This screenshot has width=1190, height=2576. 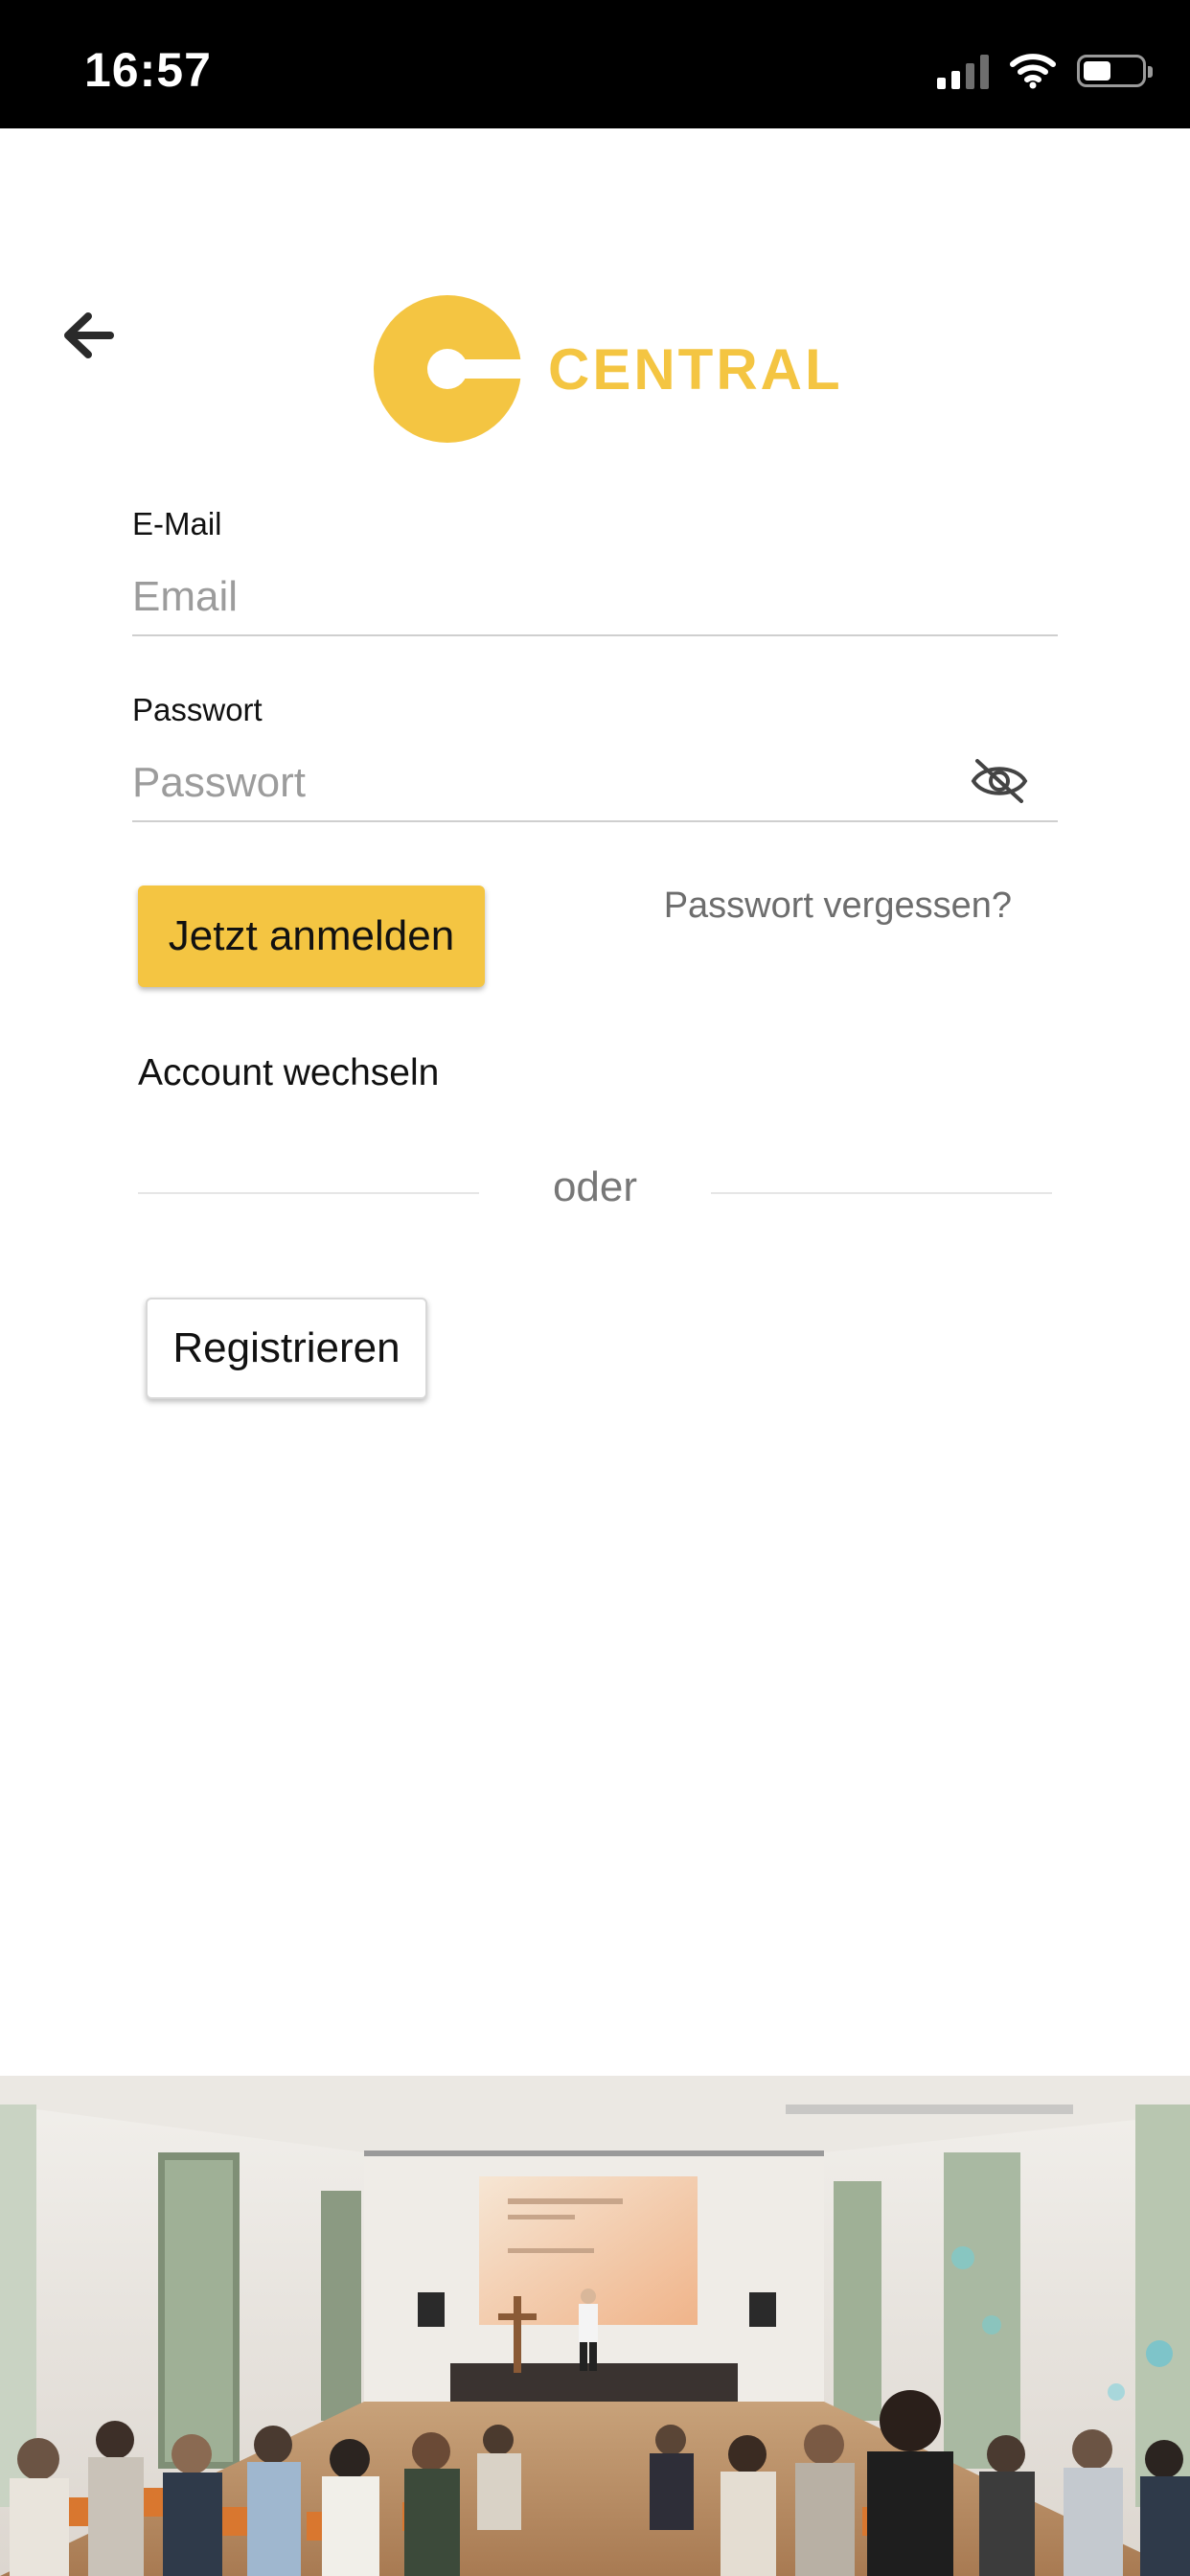 I want to click on email-input, so click(x=595, y=598).